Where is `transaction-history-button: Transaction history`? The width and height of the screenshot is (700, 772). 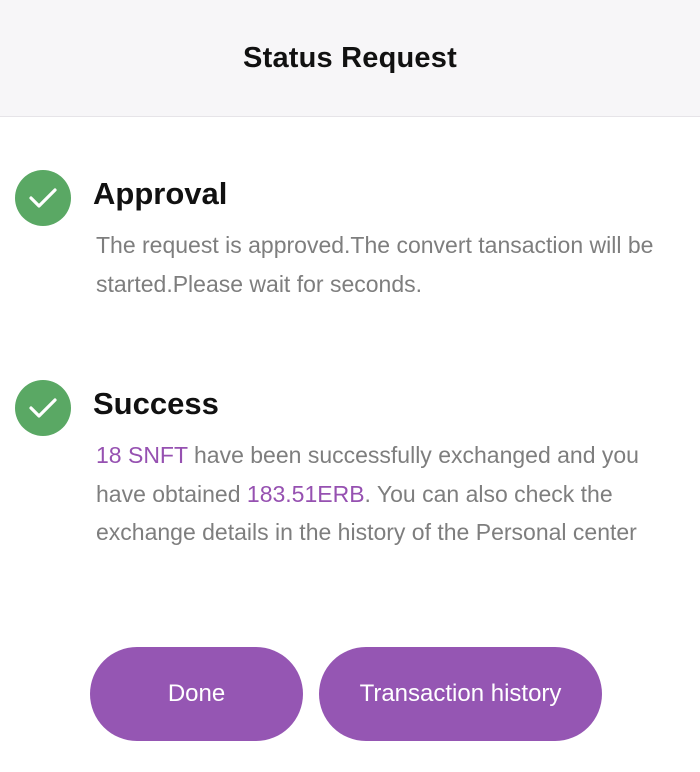
transaction-history-button: Transaction history is located at coordinates (460, 694).